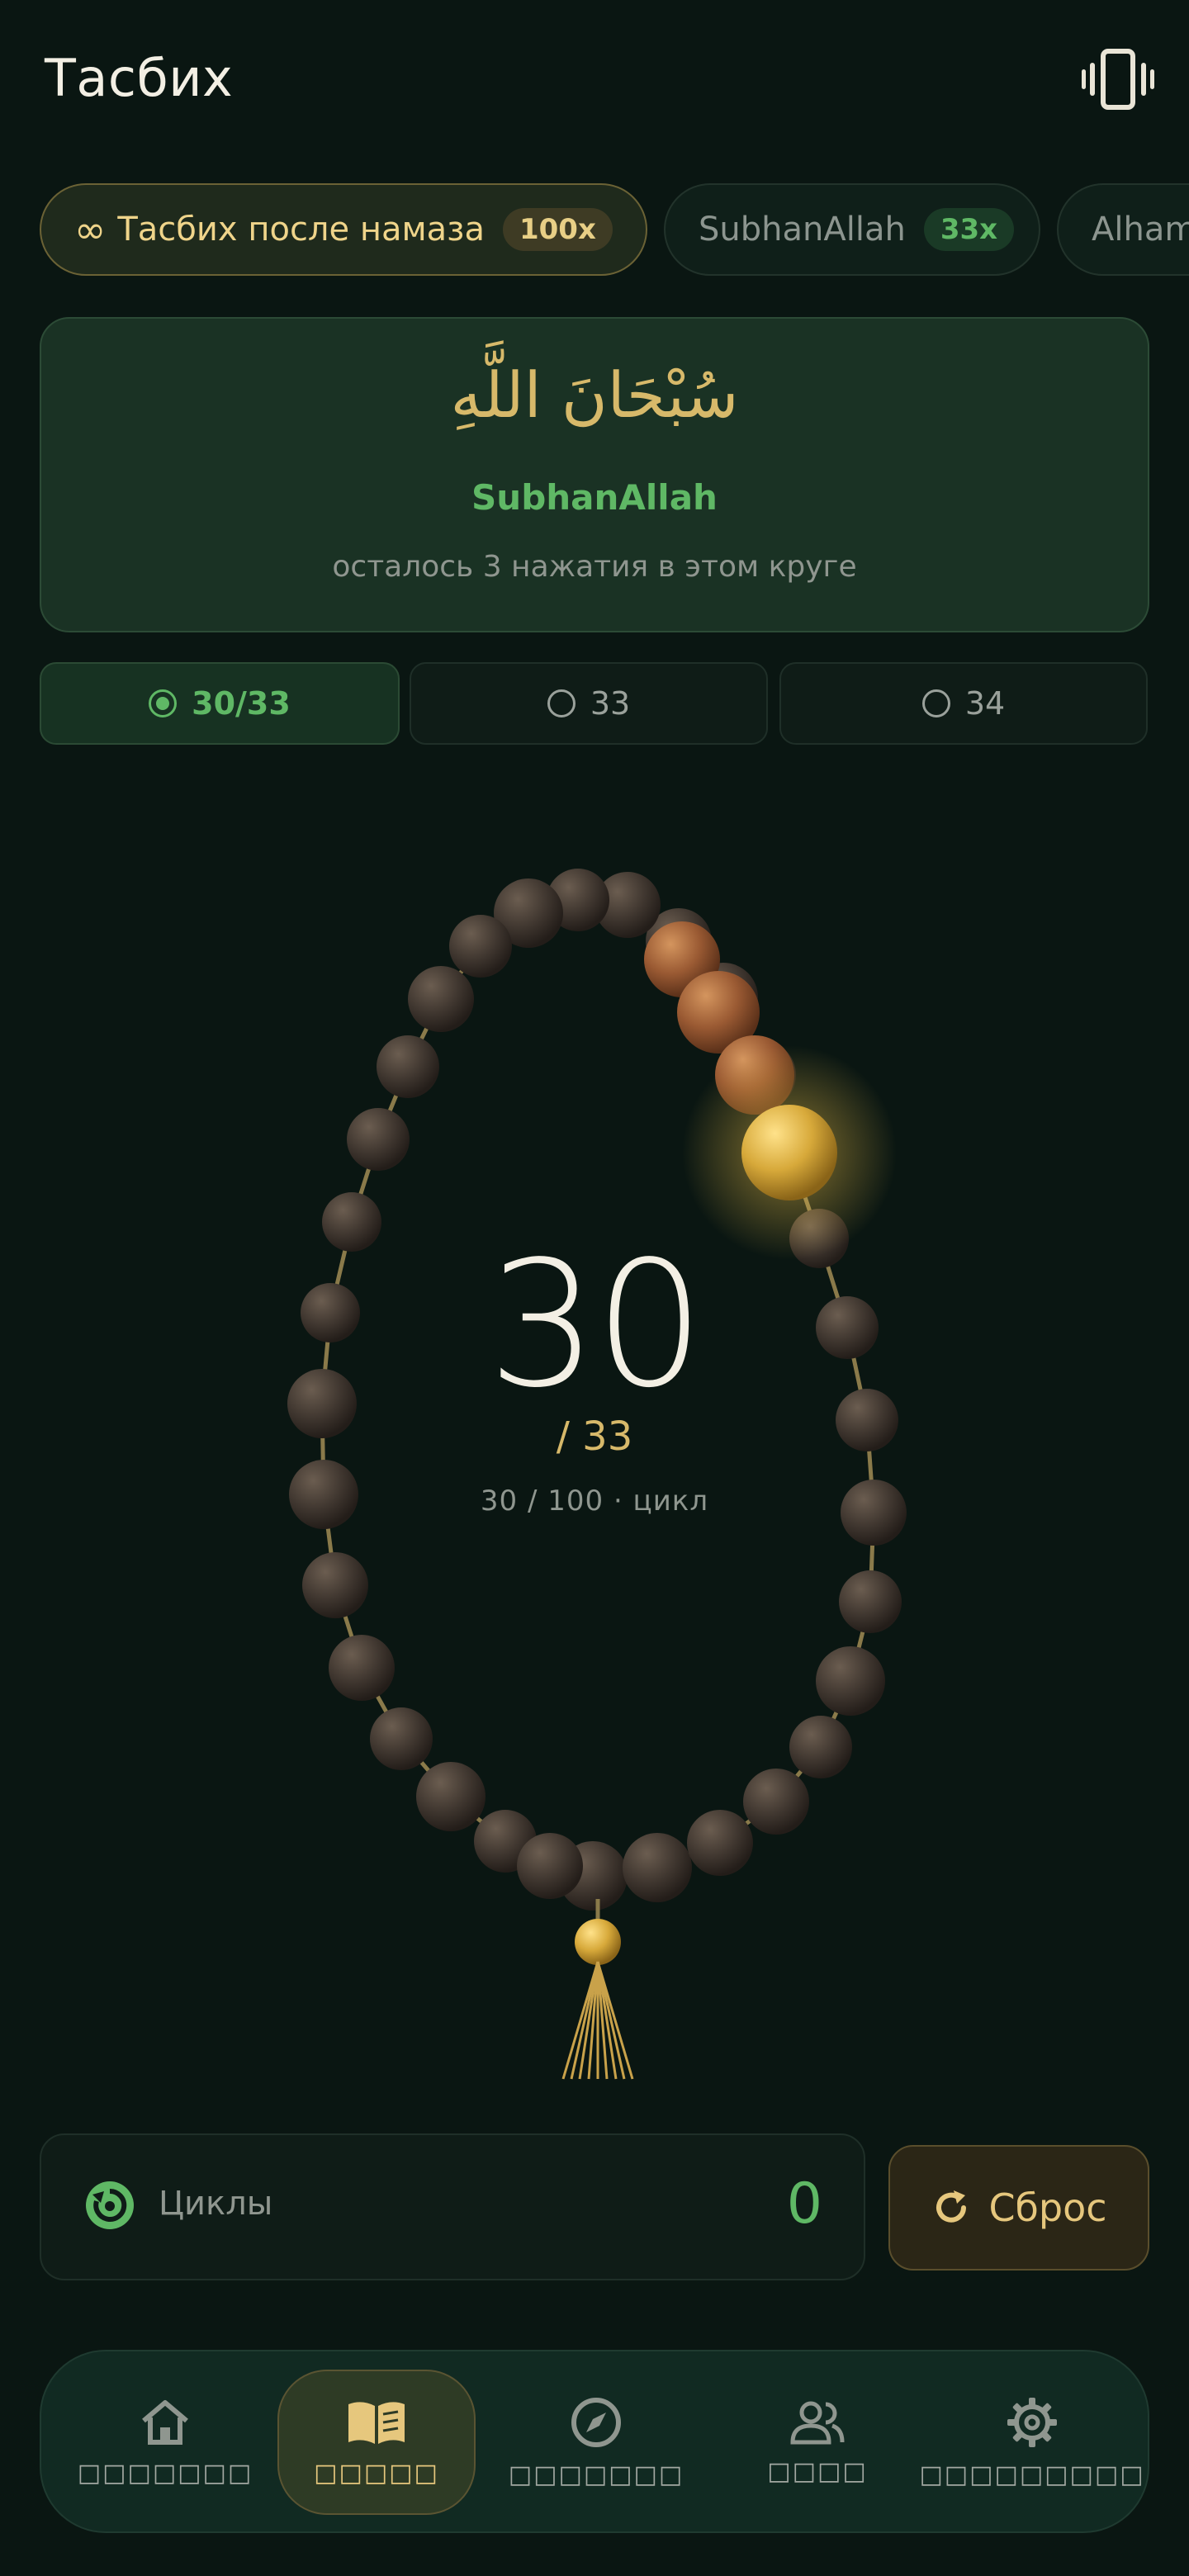 This screenshot has height=2576, width=1189. Describe the element at coordinates (163, 703) in the screenshot. I see `radio-selected-icon` at that location.